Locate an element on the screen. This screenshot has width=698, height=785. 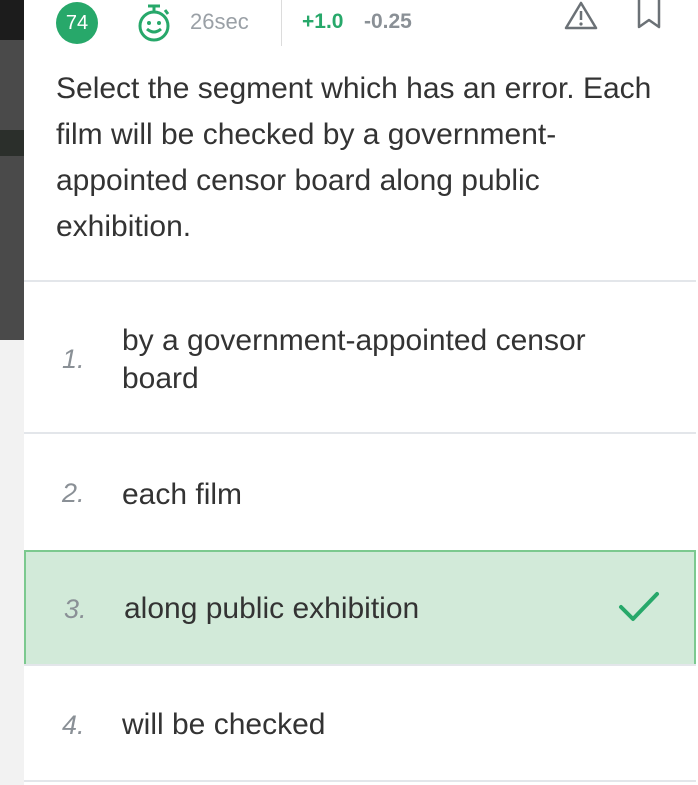
negative-marks: -0.25 is located at coordinates (388, 21).